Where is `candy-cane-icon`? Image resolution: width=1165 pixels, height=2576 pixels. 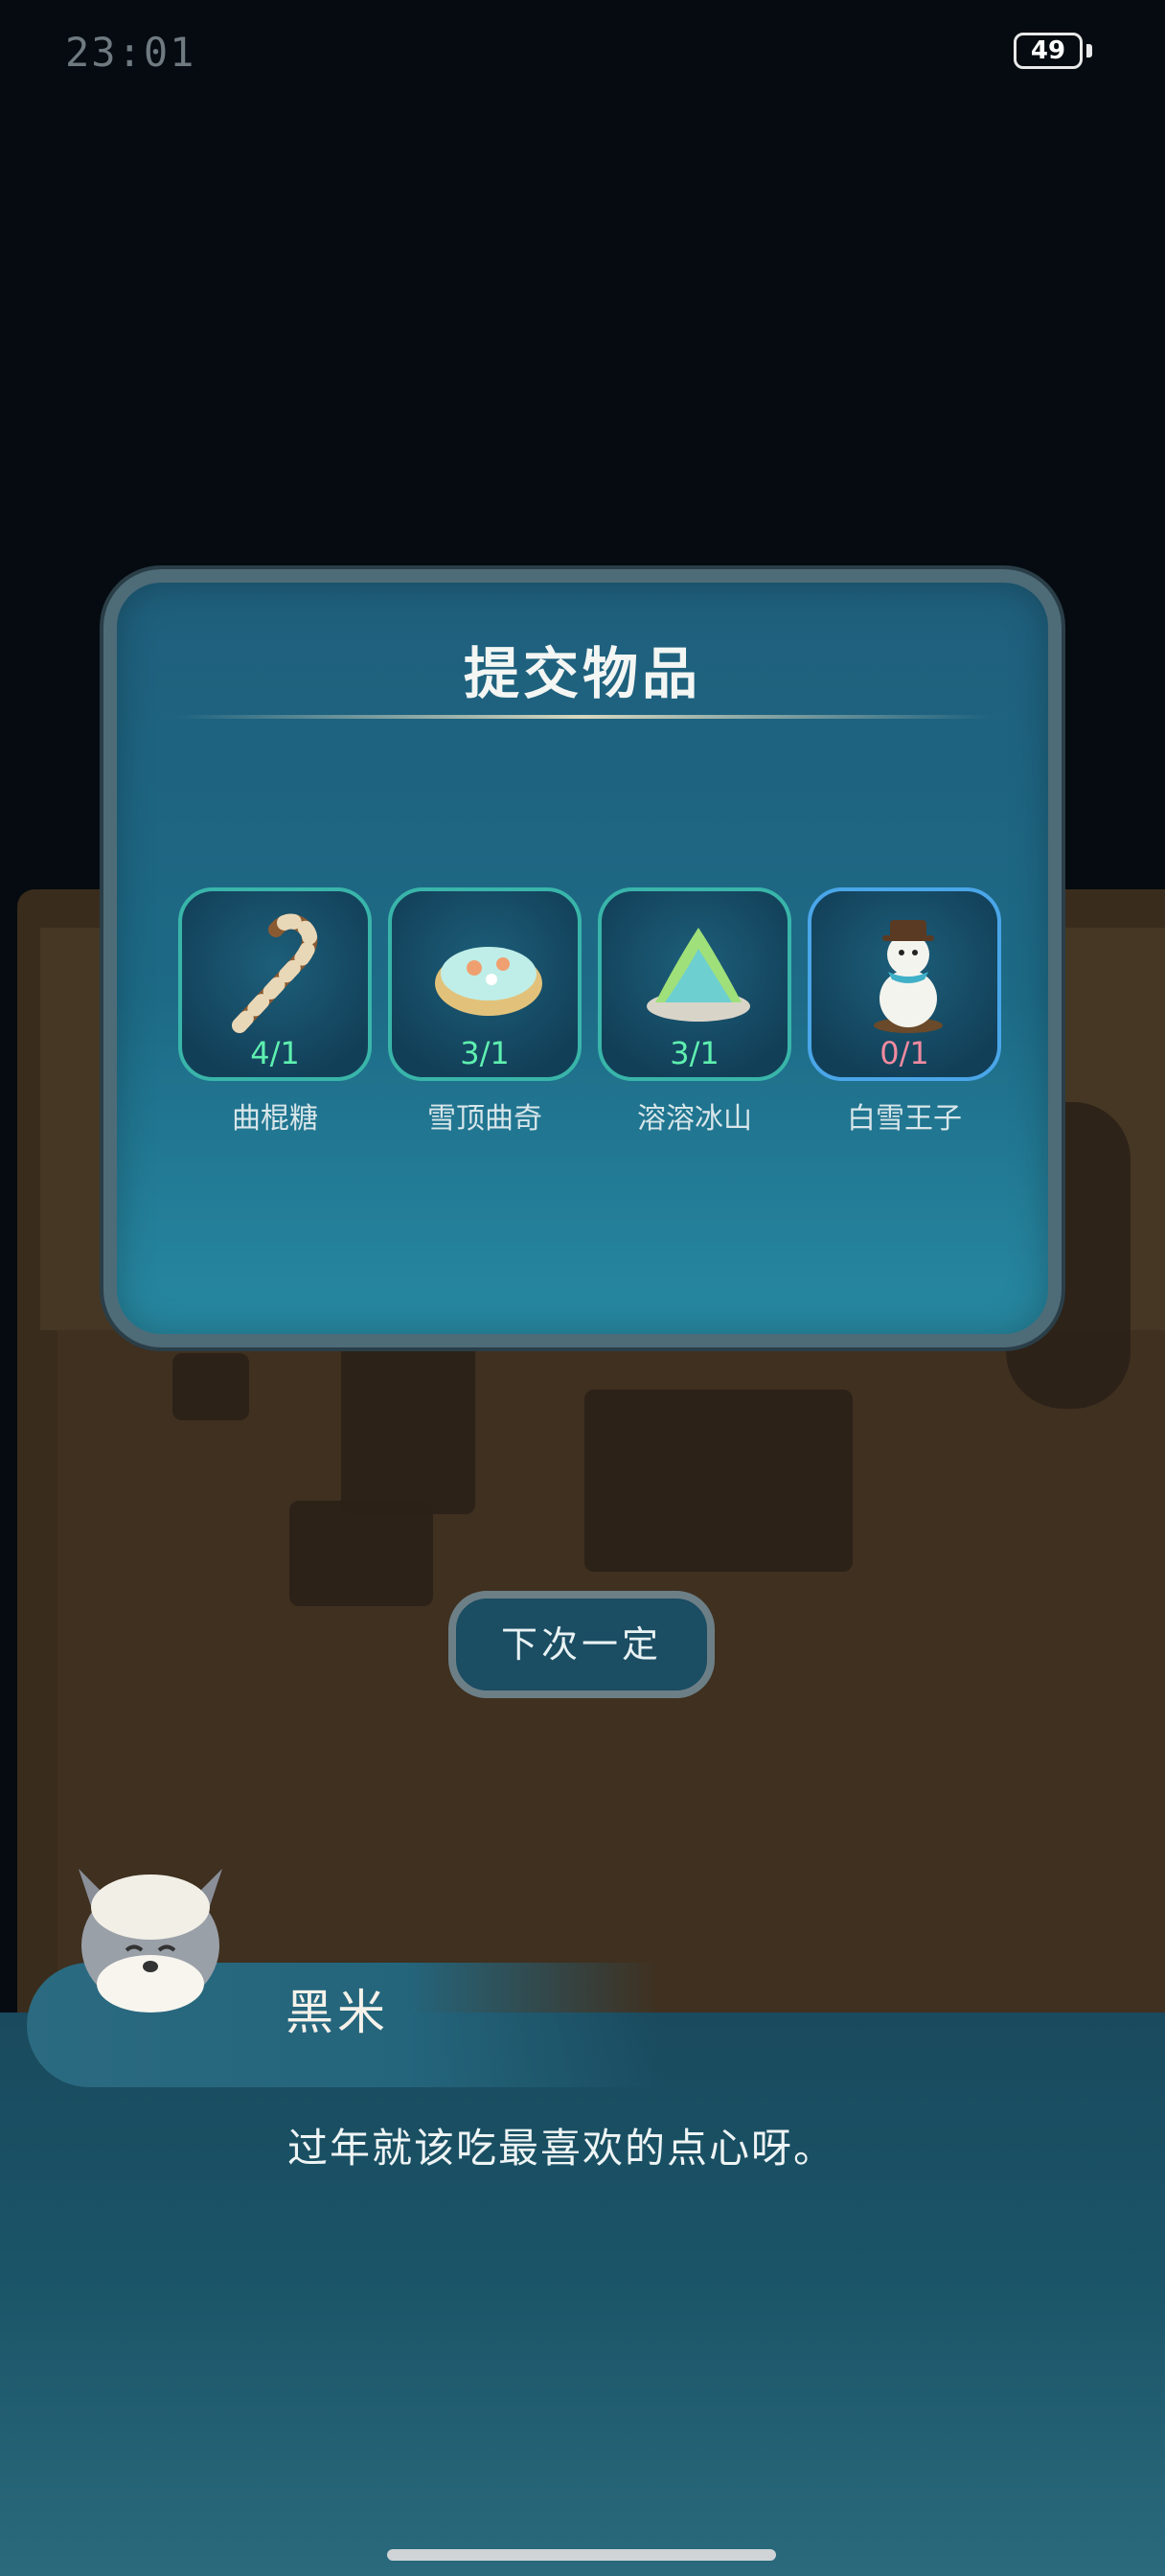
candy-cane-icon is located at coordinates (275, 973).